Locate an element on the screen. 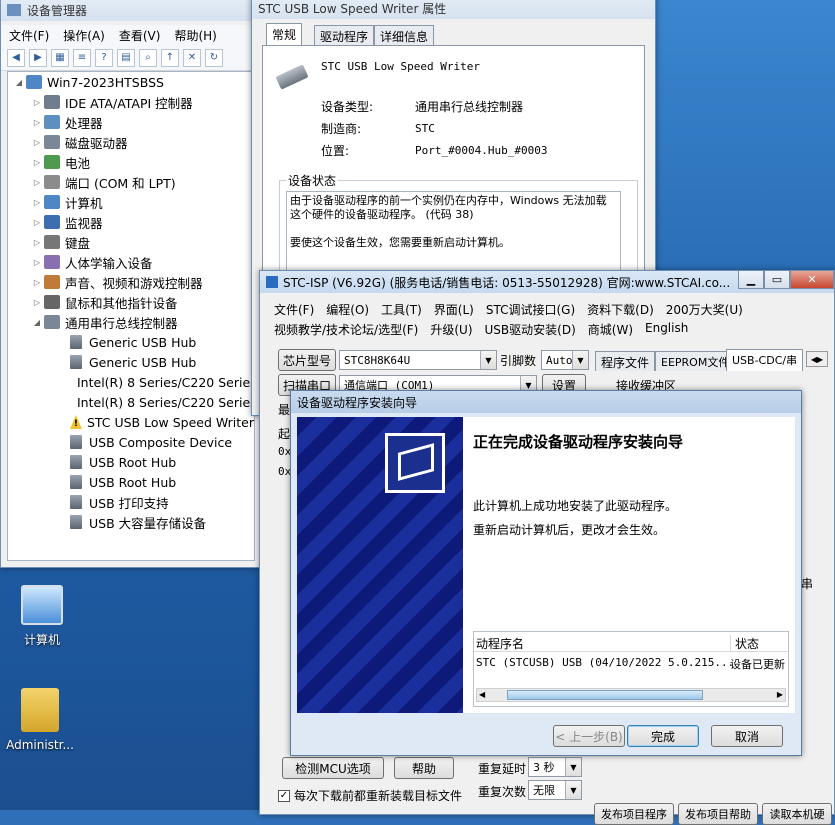 Image resolution: width=835 pixels, height=825 pixels. enable-icon: ↻ is located at coordinates (214, 57).